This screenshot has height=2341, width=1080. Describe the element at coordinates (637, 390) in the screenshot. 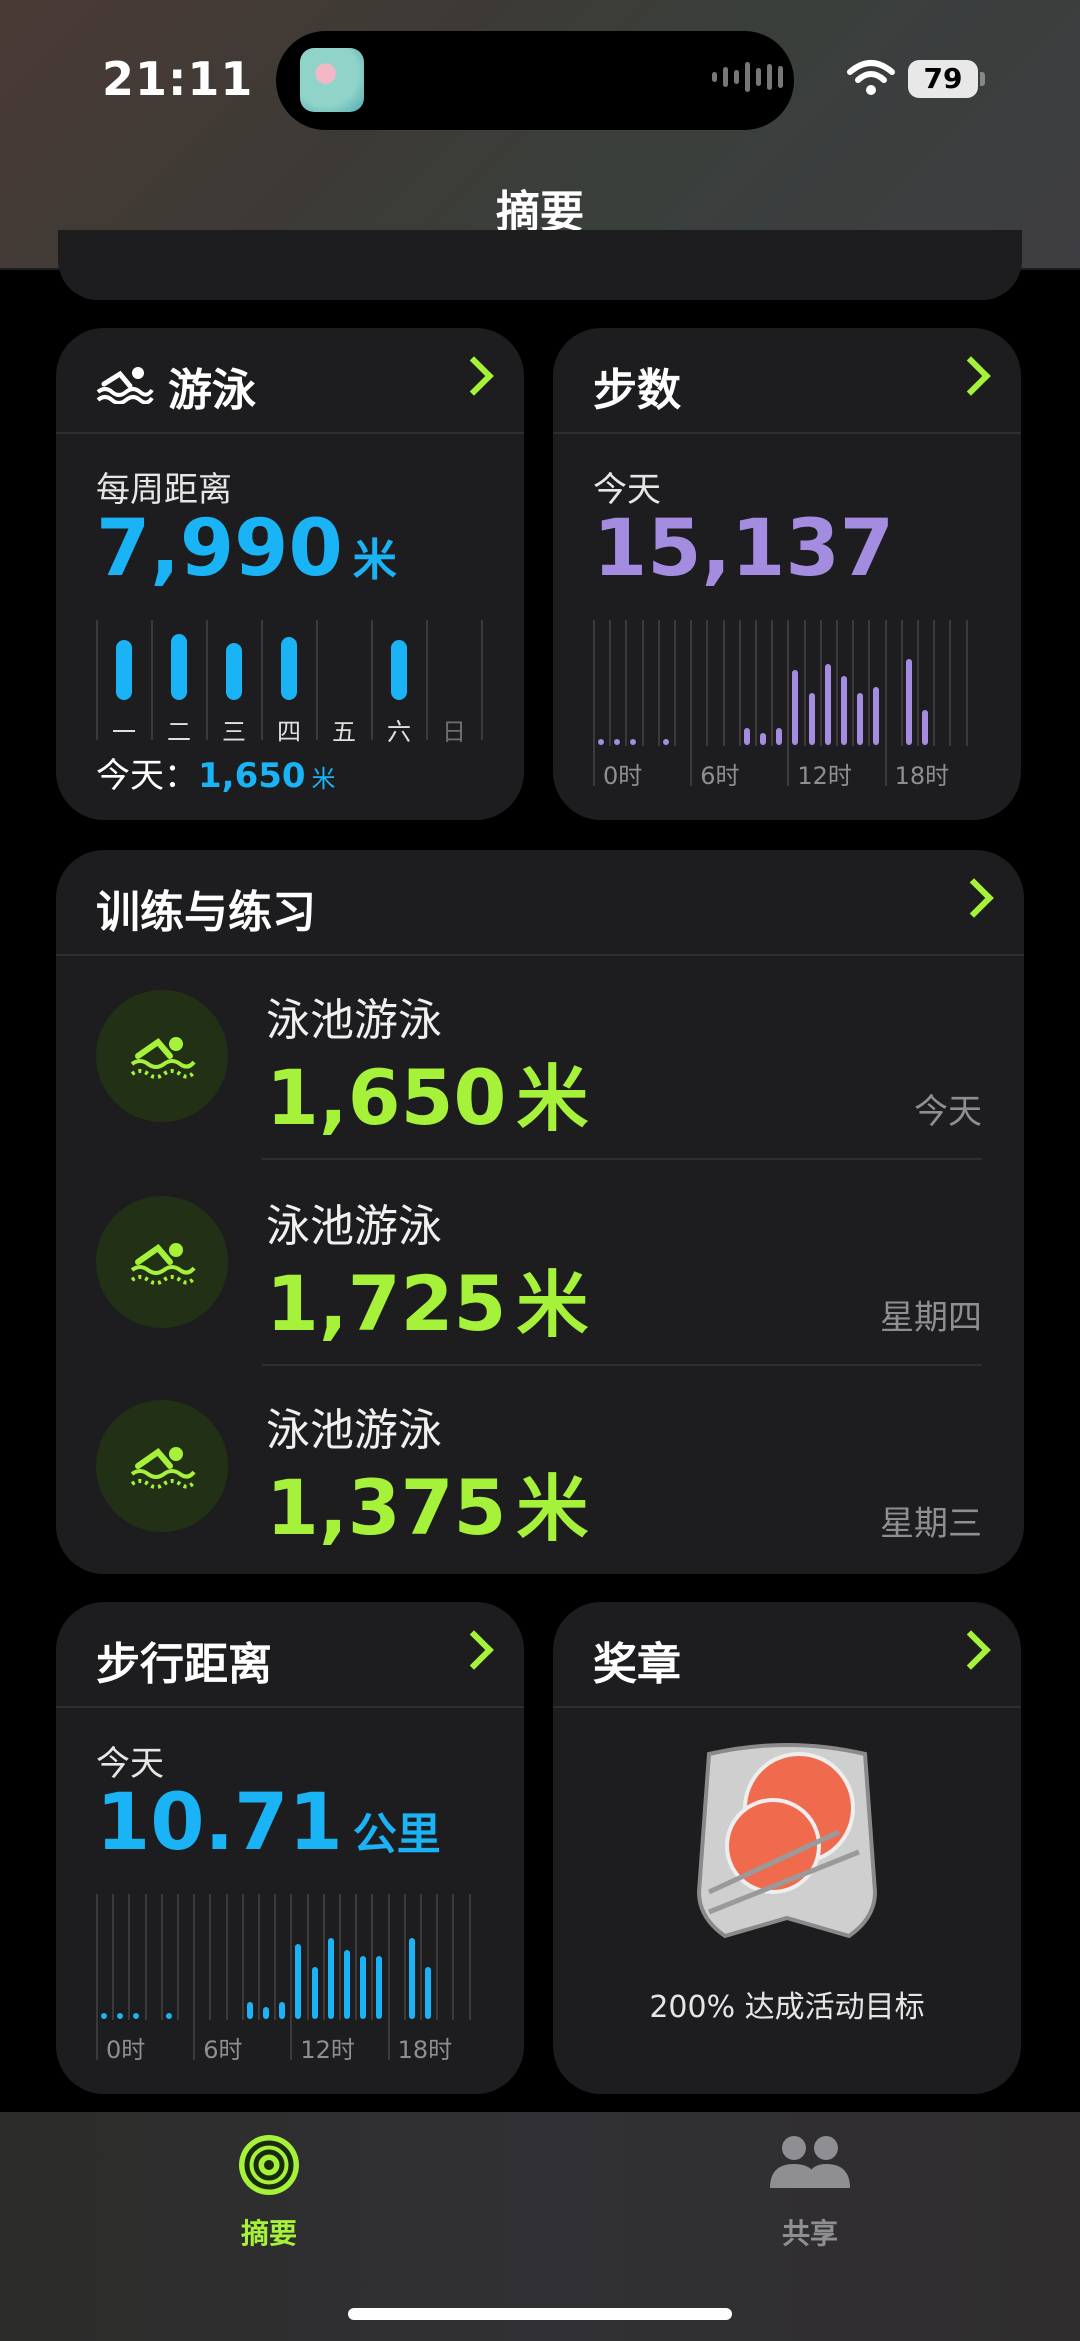

I see `steps-card-title: 步数` at that location.